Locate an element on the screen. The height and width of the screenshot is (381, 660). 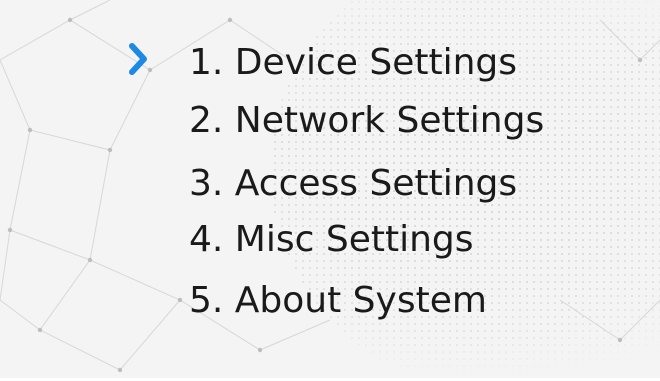
menu-item-about-system: 5. About System is located at coordinates (338, 300).